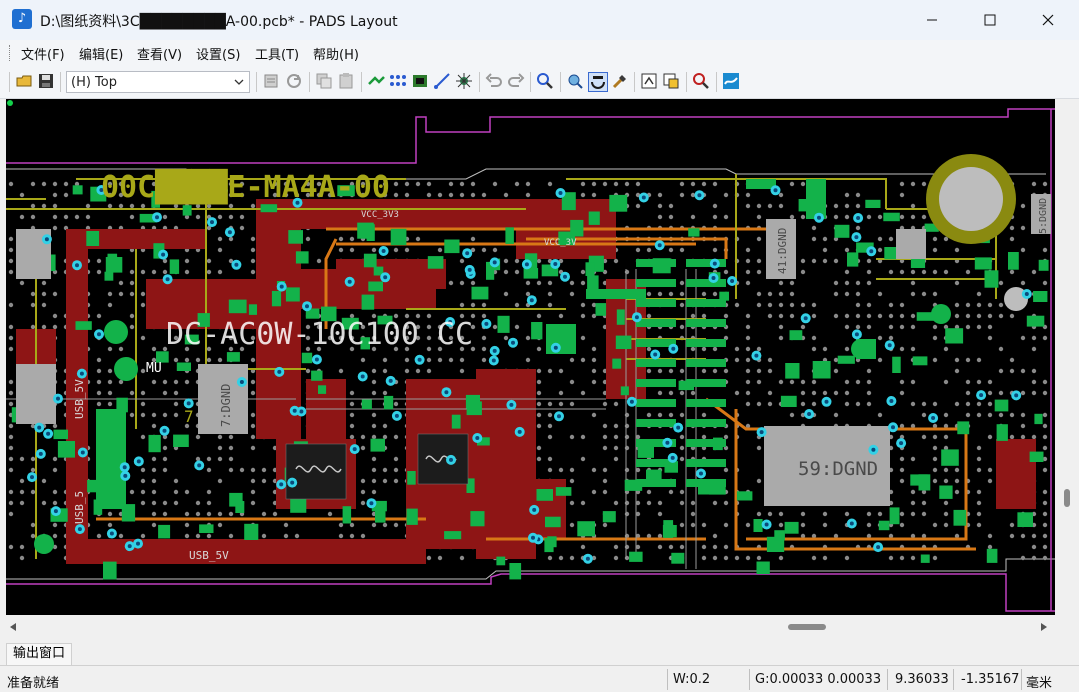 This screenshot has width=1079, height=692. Describe the element at coordinates (43, 53) in the screenshot. I see `menu-file: 文件(F)` at that location.